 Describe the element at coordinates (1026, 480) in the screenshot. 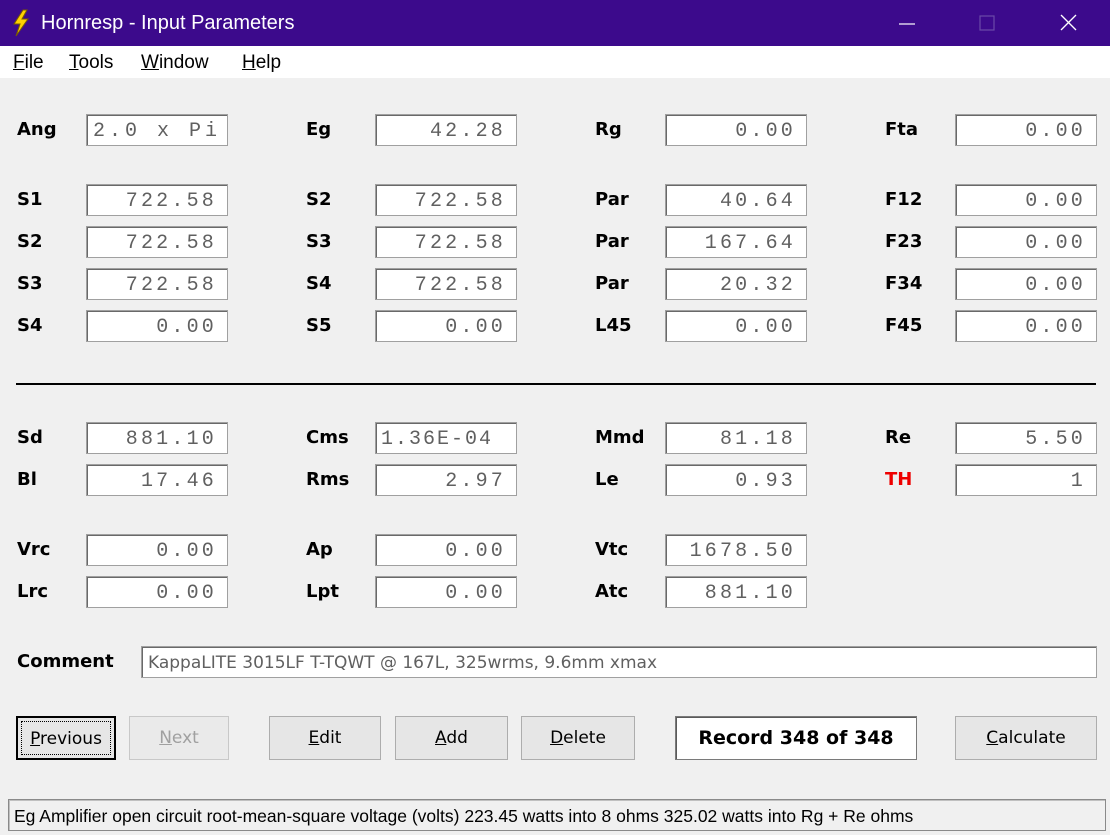

I see `field-th: 1` at that location.